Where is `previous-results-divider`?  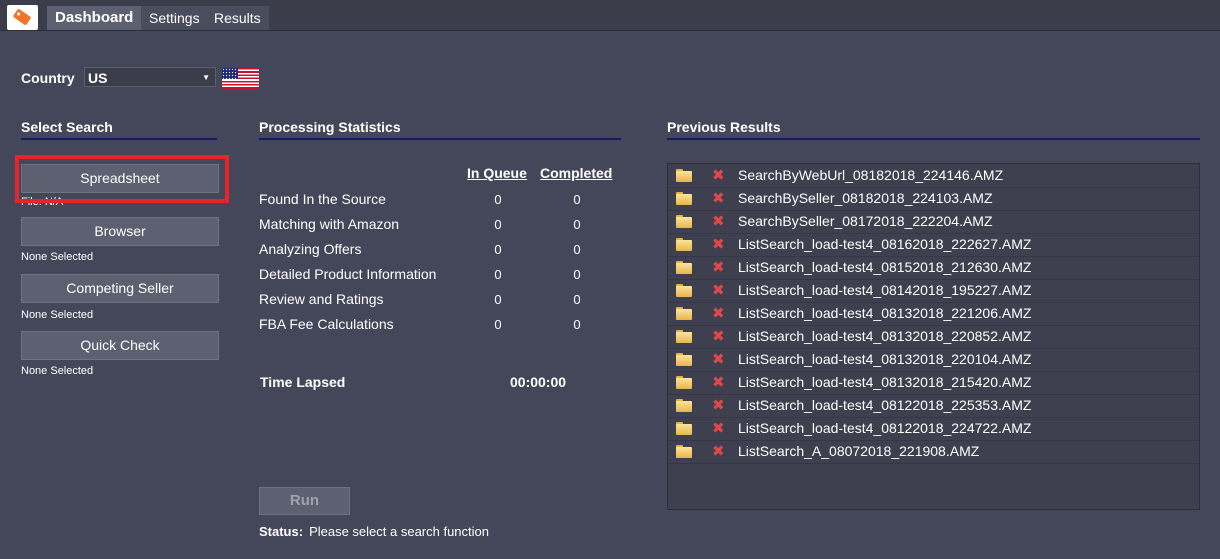
previous-results-divider is located at coordinates (933, 139).